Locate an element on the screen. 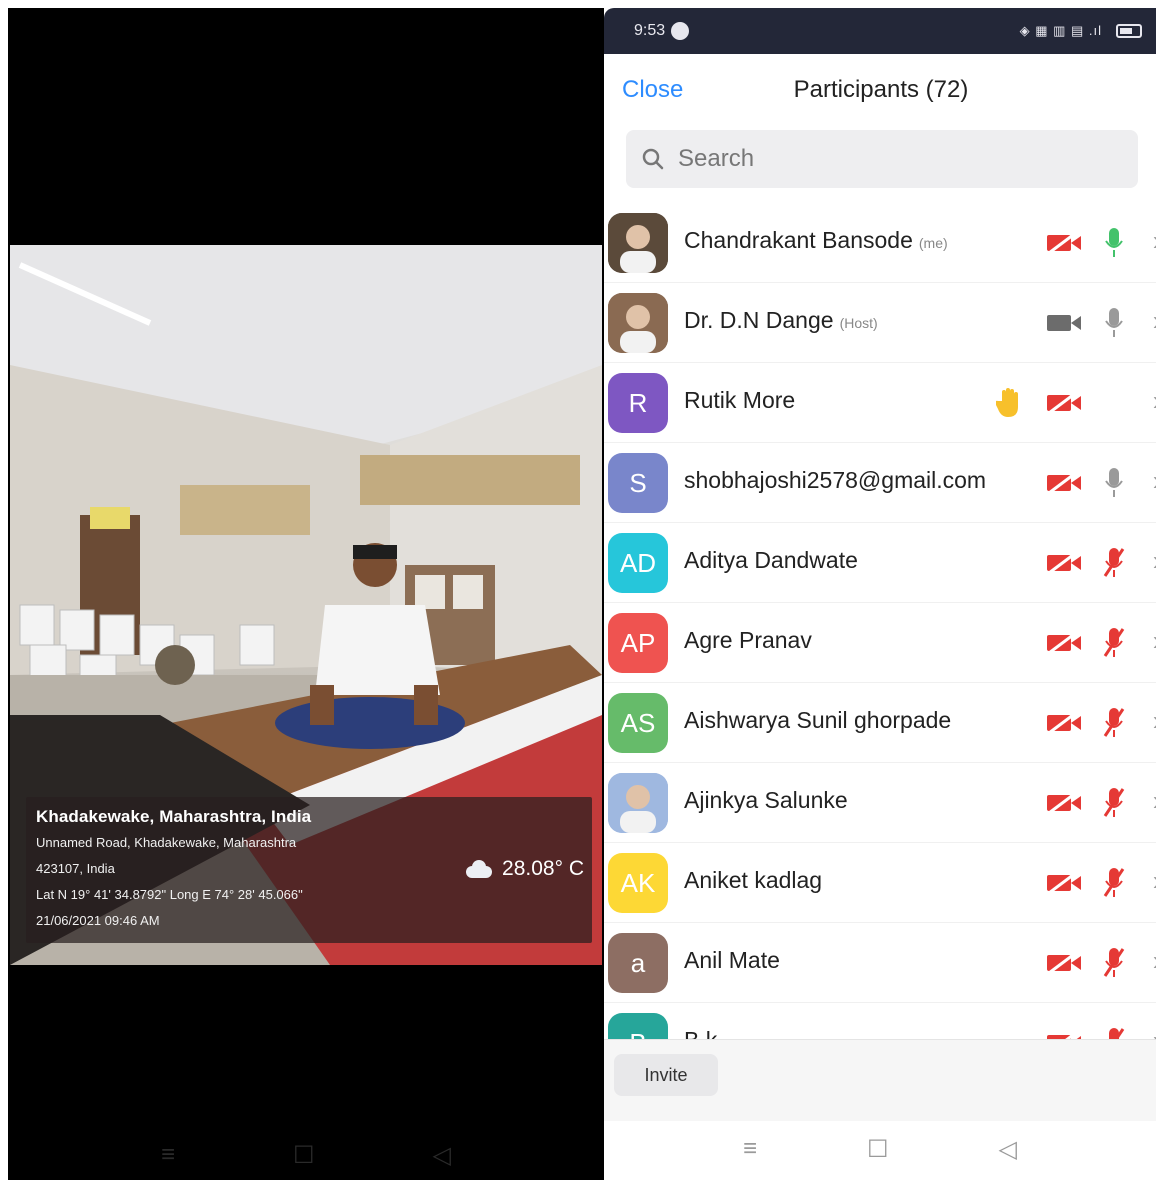  participant-name-text: Rutik More is located at coordinates (740, 400).